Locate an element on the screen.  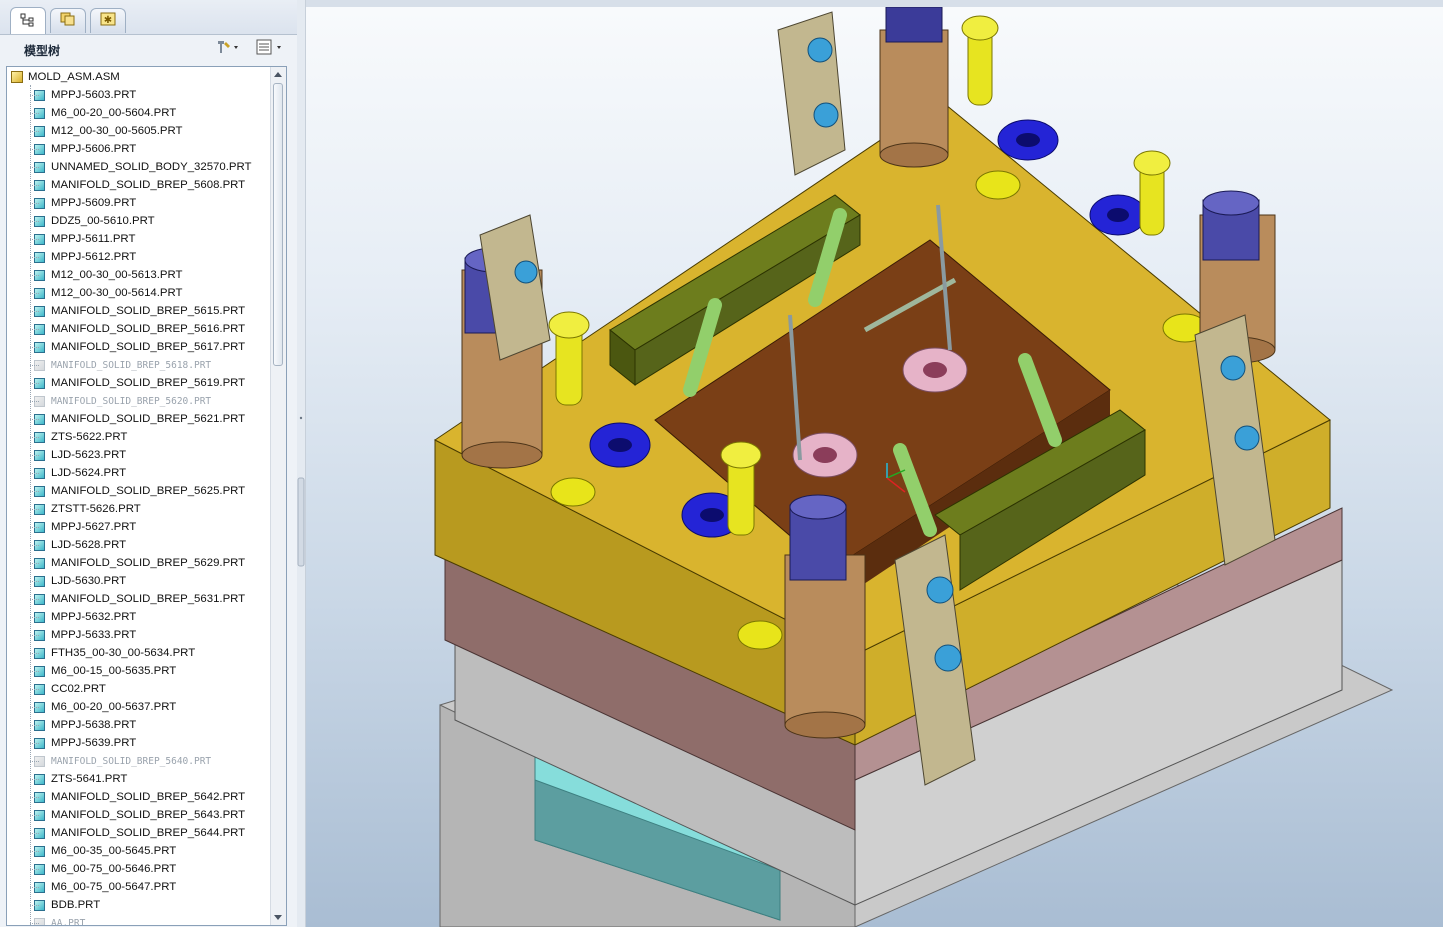
tree-item-label: MANIFOLD_SOLID_BREP_5642.PRT is located at coordinates (148, 797).